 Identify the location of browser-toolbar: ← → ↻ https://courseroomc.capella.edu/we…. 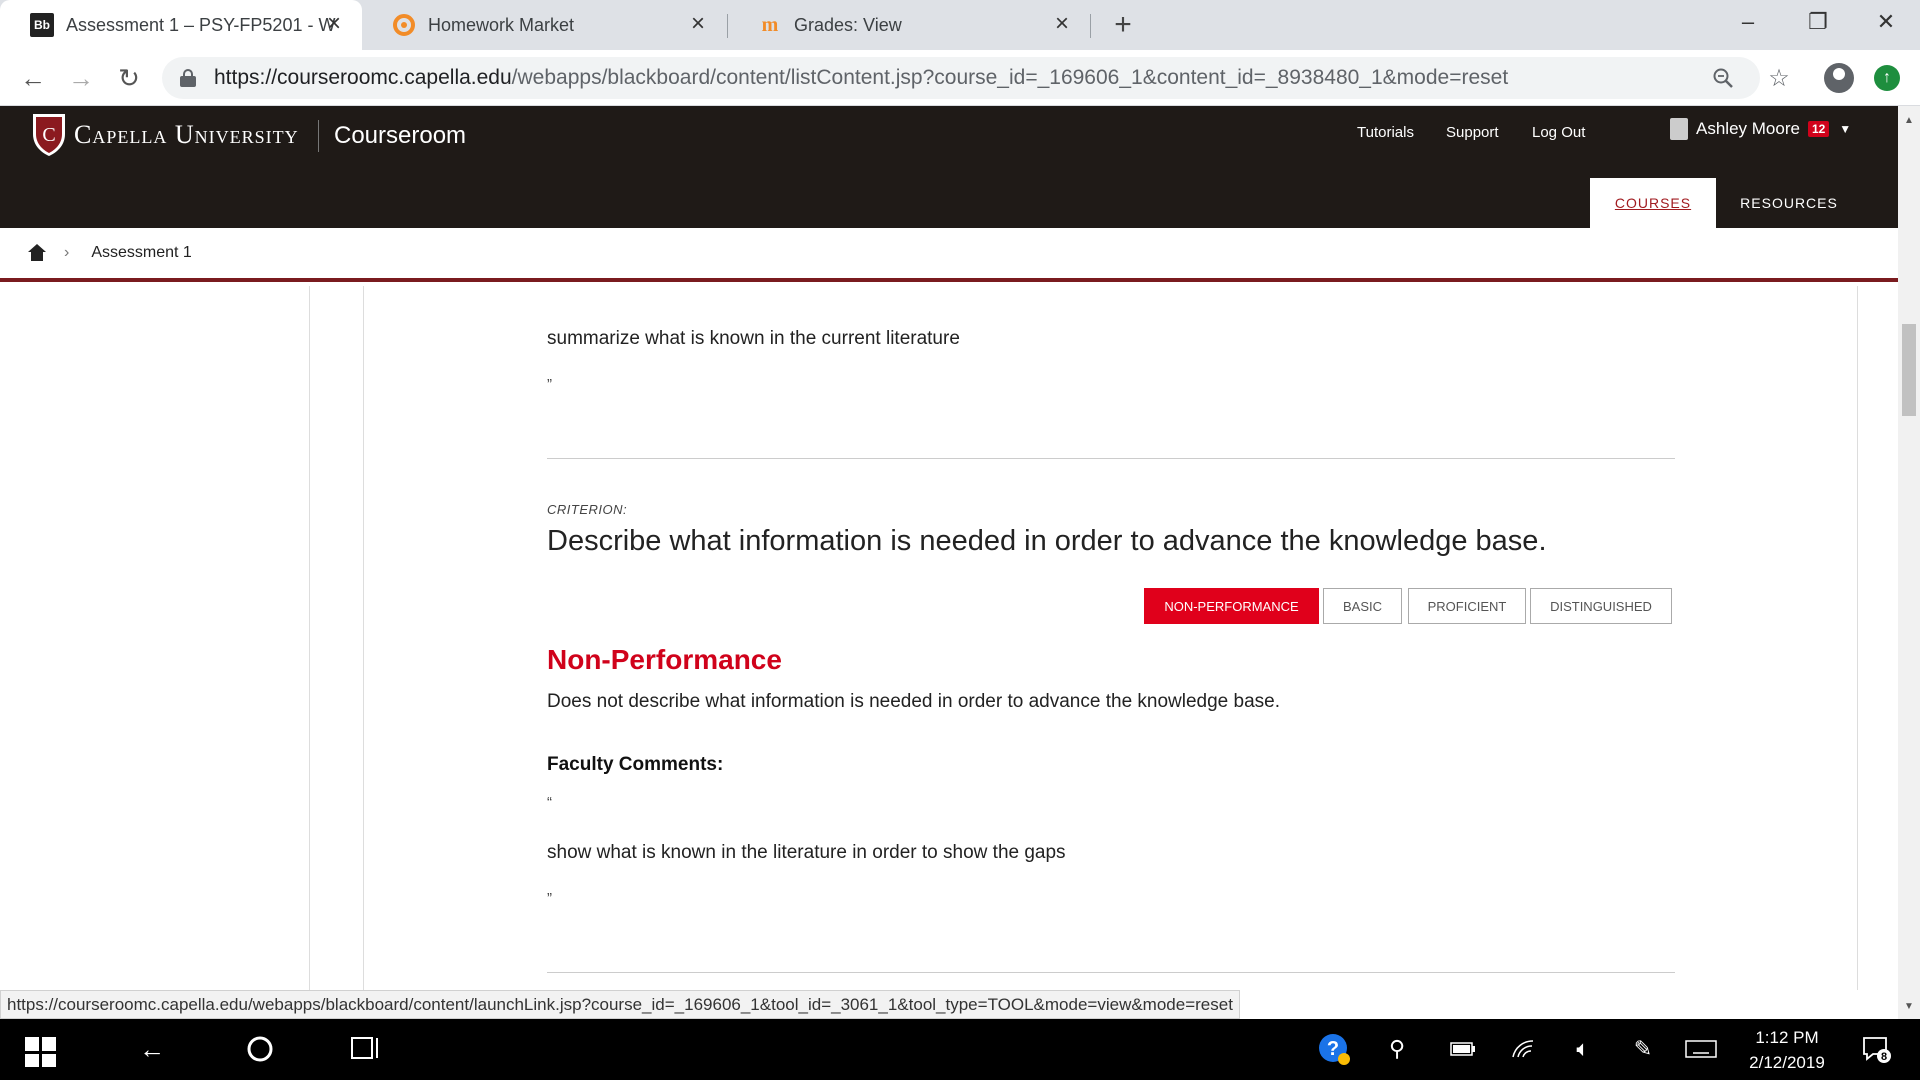
(960, 78).